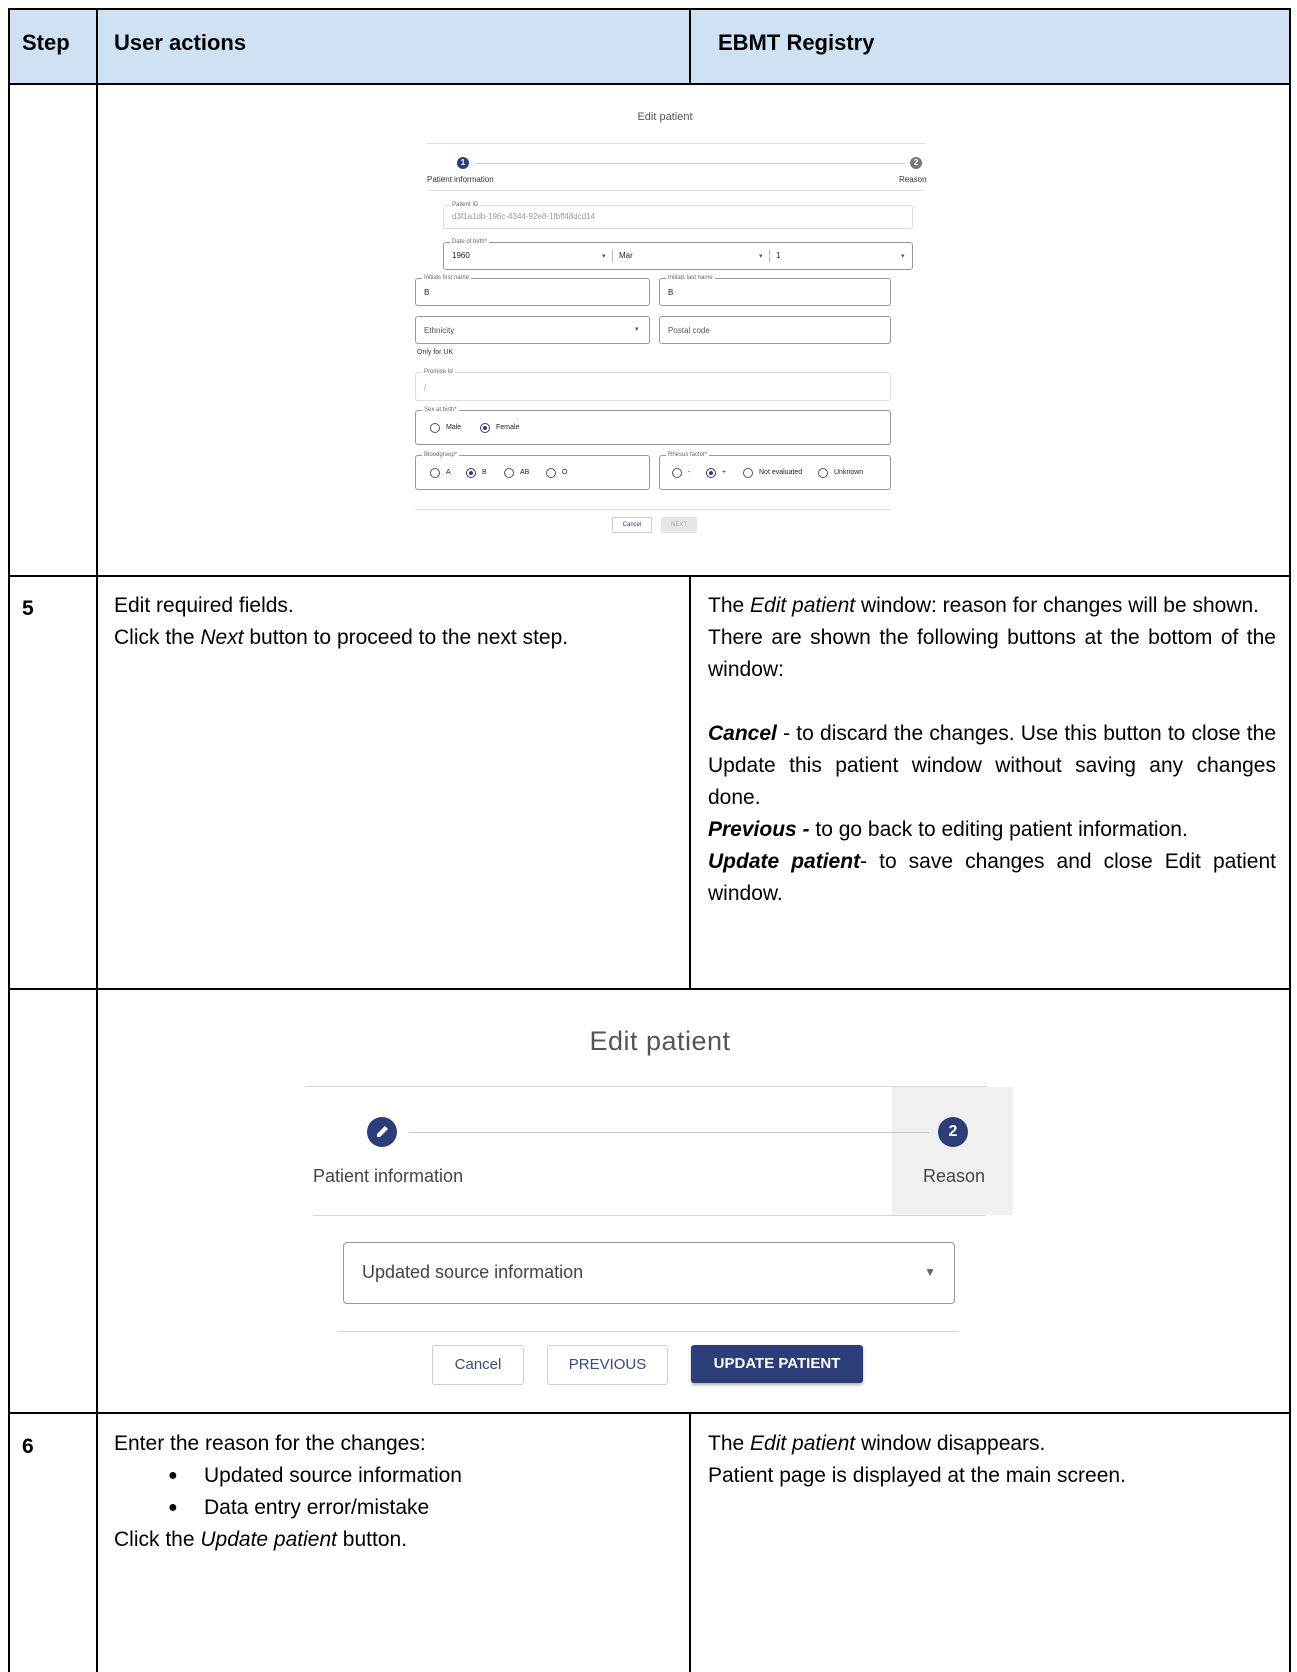 This screenshot has height=1672, width=1297. I want to click on radio-female, so click(485, 428).